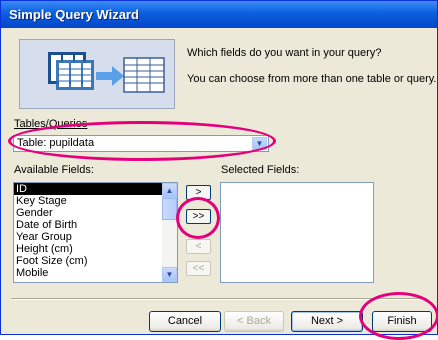 The height and width of the screenshot is (340, 438). Describe the element at coordinates (198, 192) in the screenshot. I see `add-field-button: >` at that location.